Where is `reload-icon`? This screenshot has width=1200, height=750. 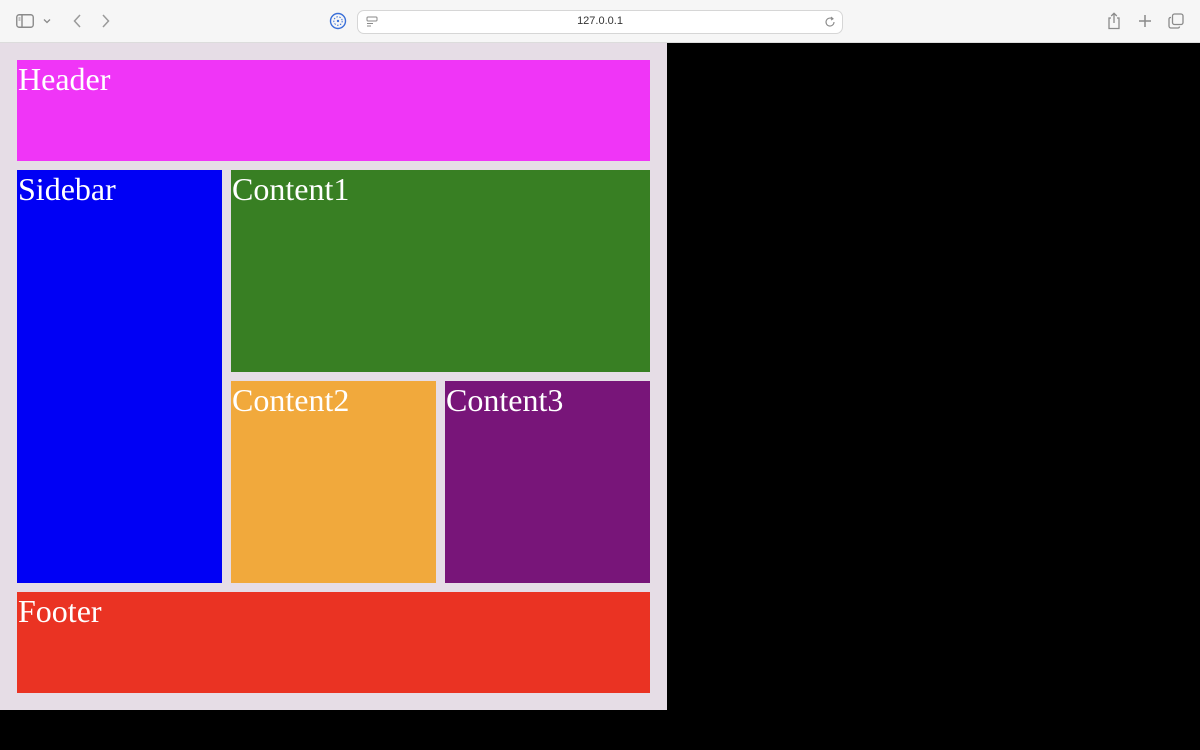
reload-icon is located at coordinates (830, 22).